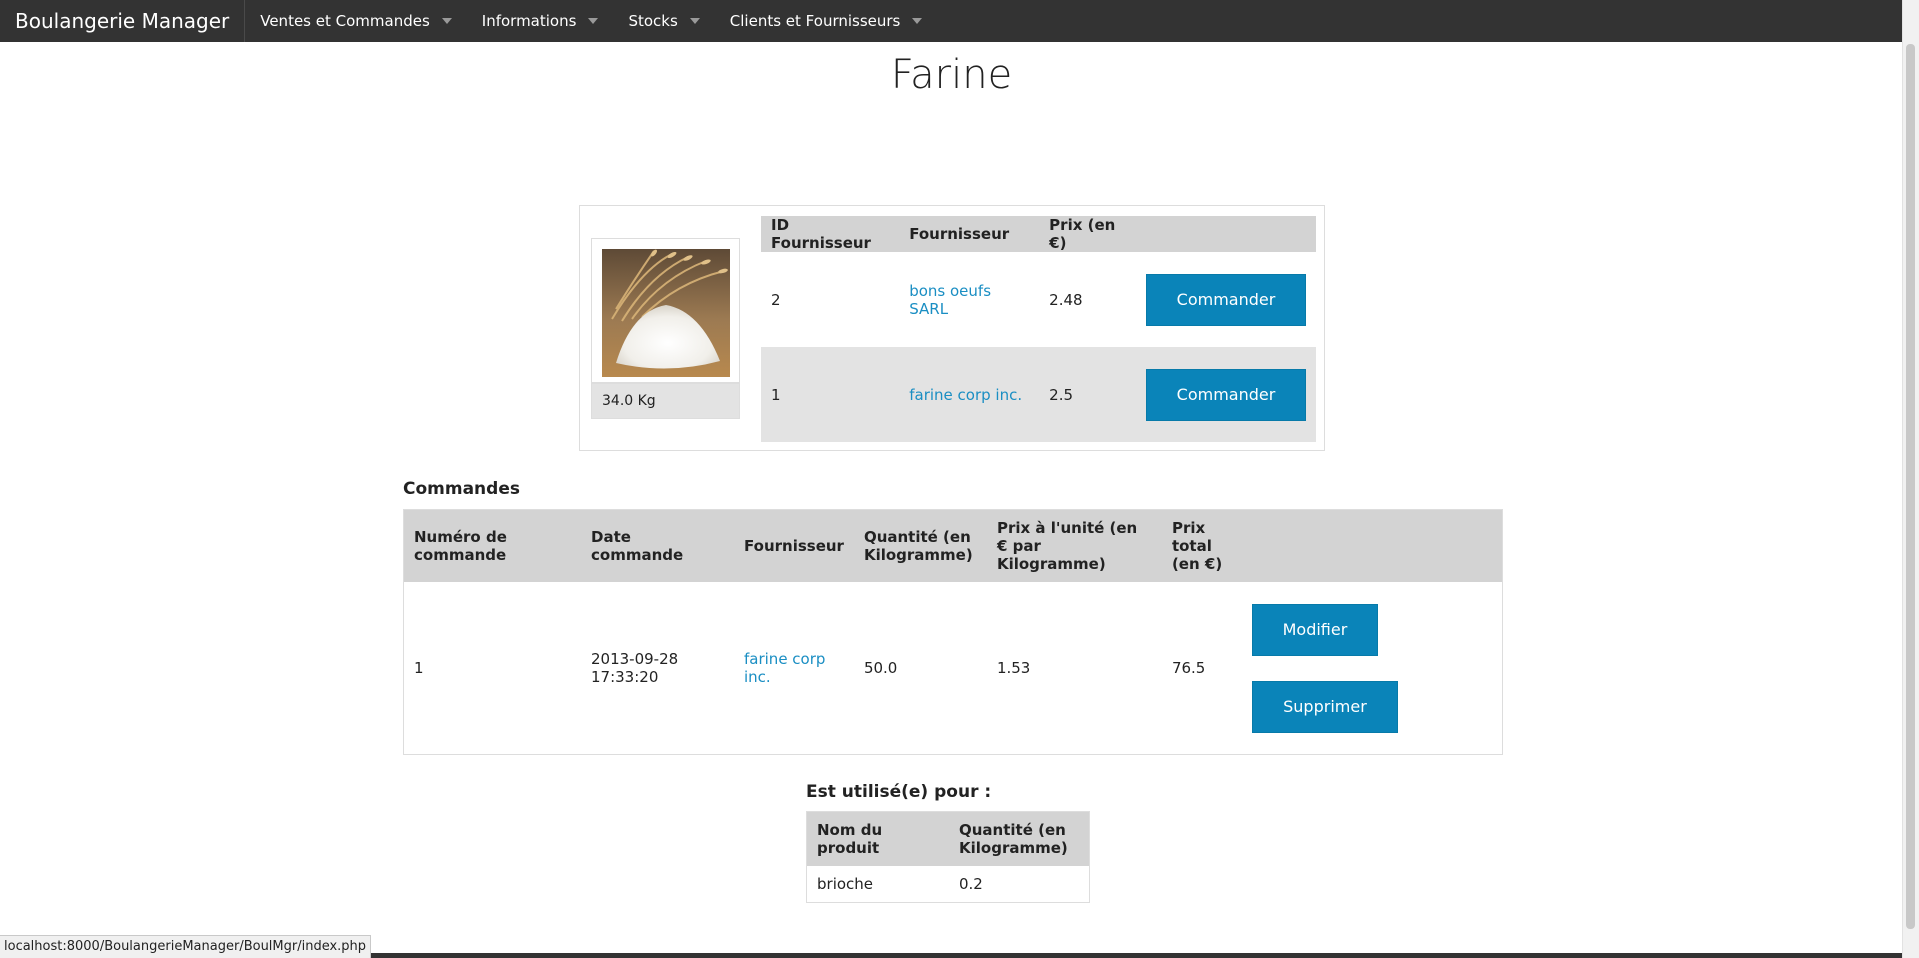 Image resolution: width=1919 pixels, height=958 pixels. Describe the element at coordinates (653, 21) in the screenshot. I see `menu-label: Stocks` at that location.